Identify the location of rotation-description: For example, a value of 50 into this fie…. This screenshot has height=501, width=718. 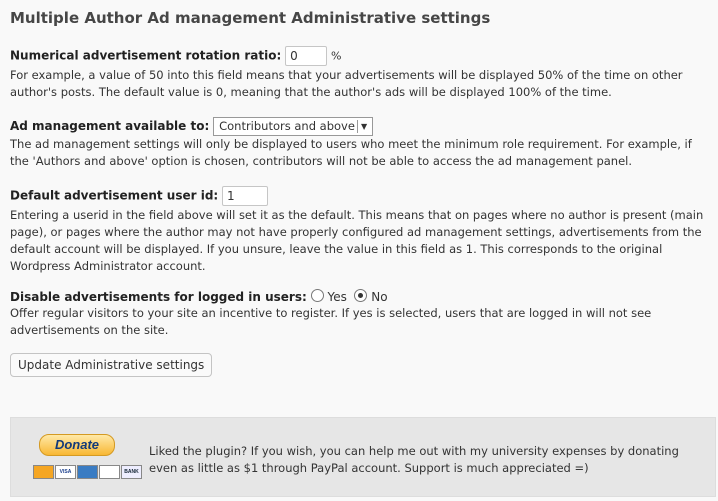
(346, 83).